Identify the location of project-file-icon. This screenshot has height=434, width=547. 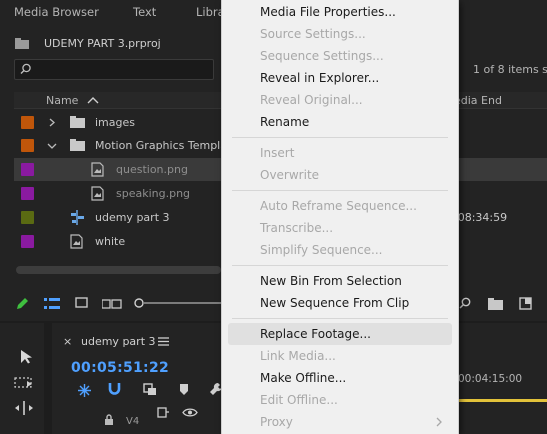
(22, 43).